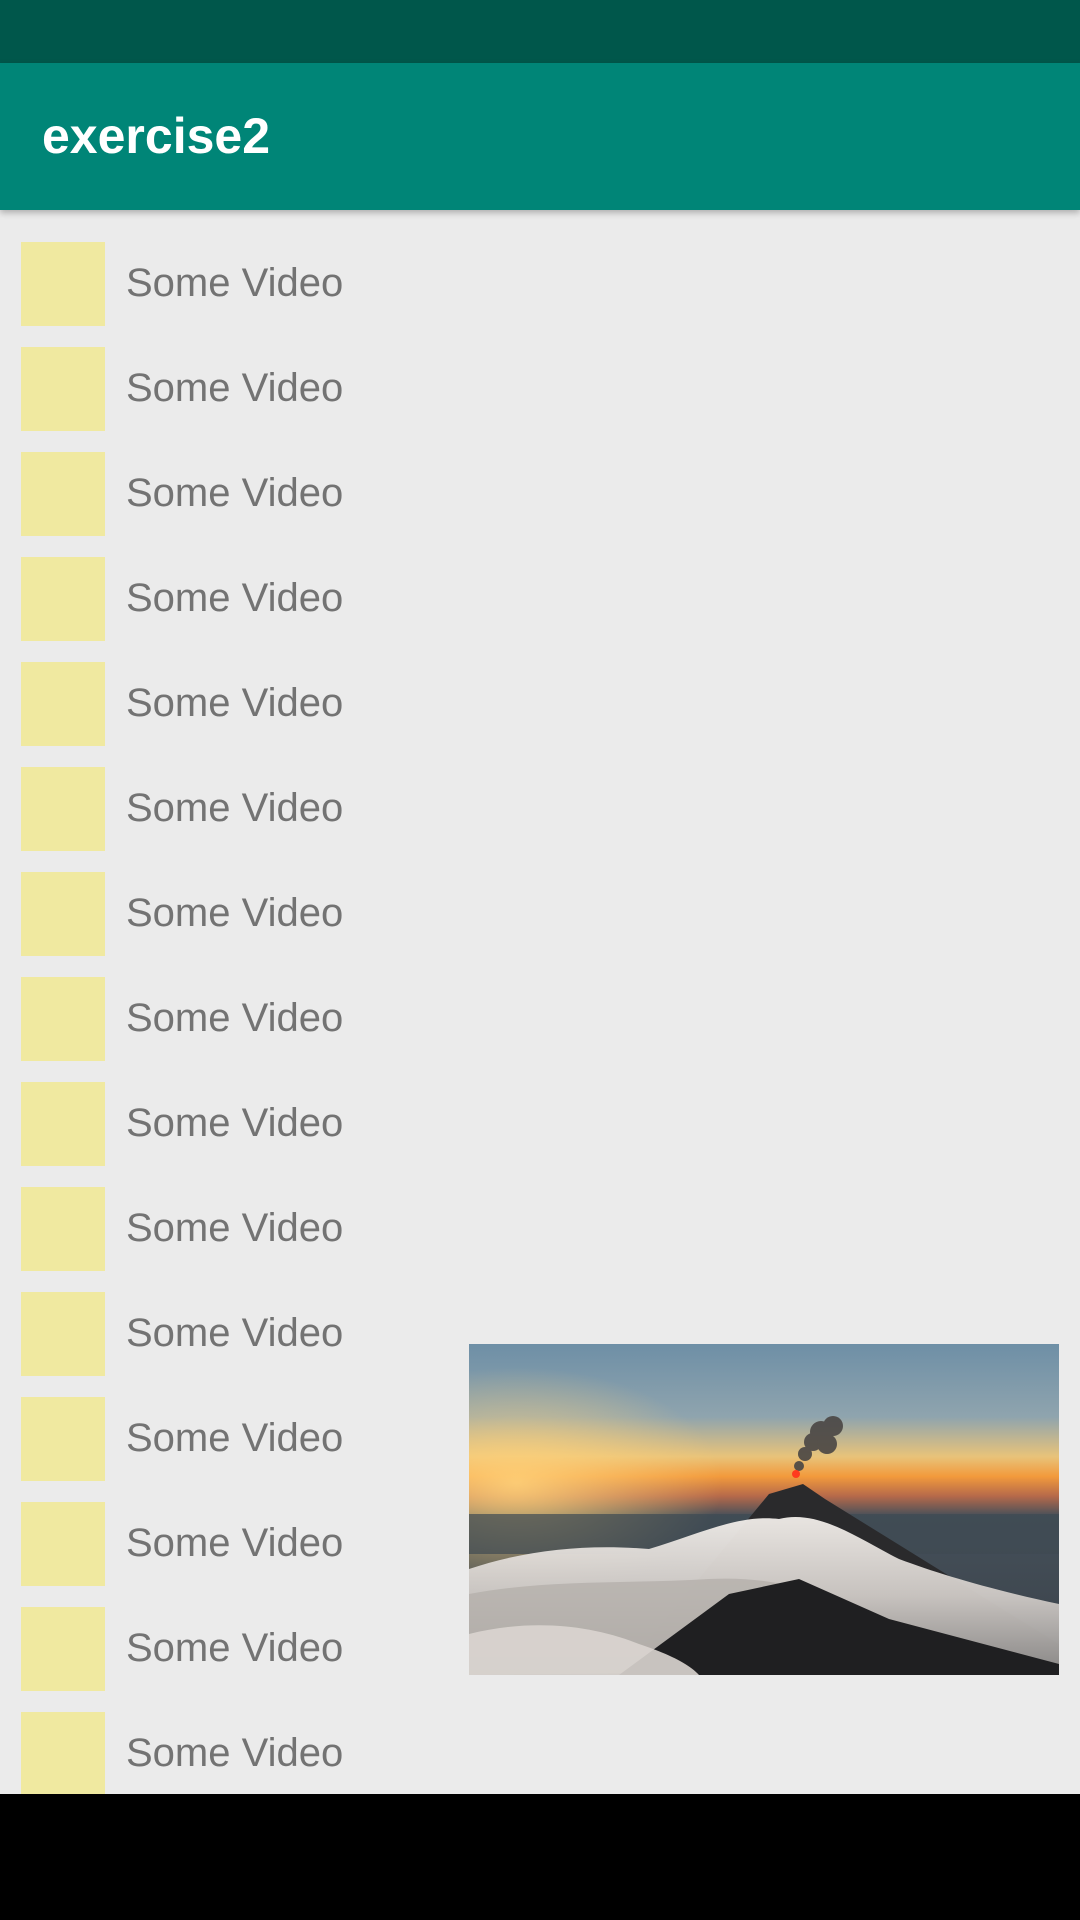 This screenshot has width=1080, height=1920. I want to click on navigation-bar, so click(540, 1857).